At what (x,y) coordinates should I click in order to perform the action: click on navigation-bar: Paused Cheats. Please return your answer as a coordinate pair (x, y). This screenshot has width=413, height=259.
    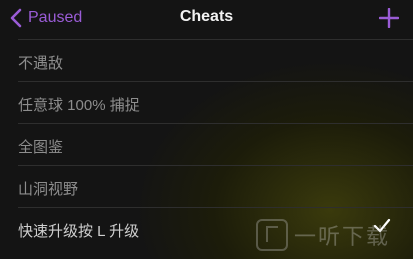
    Looking at the image, I should click on (206, 19).